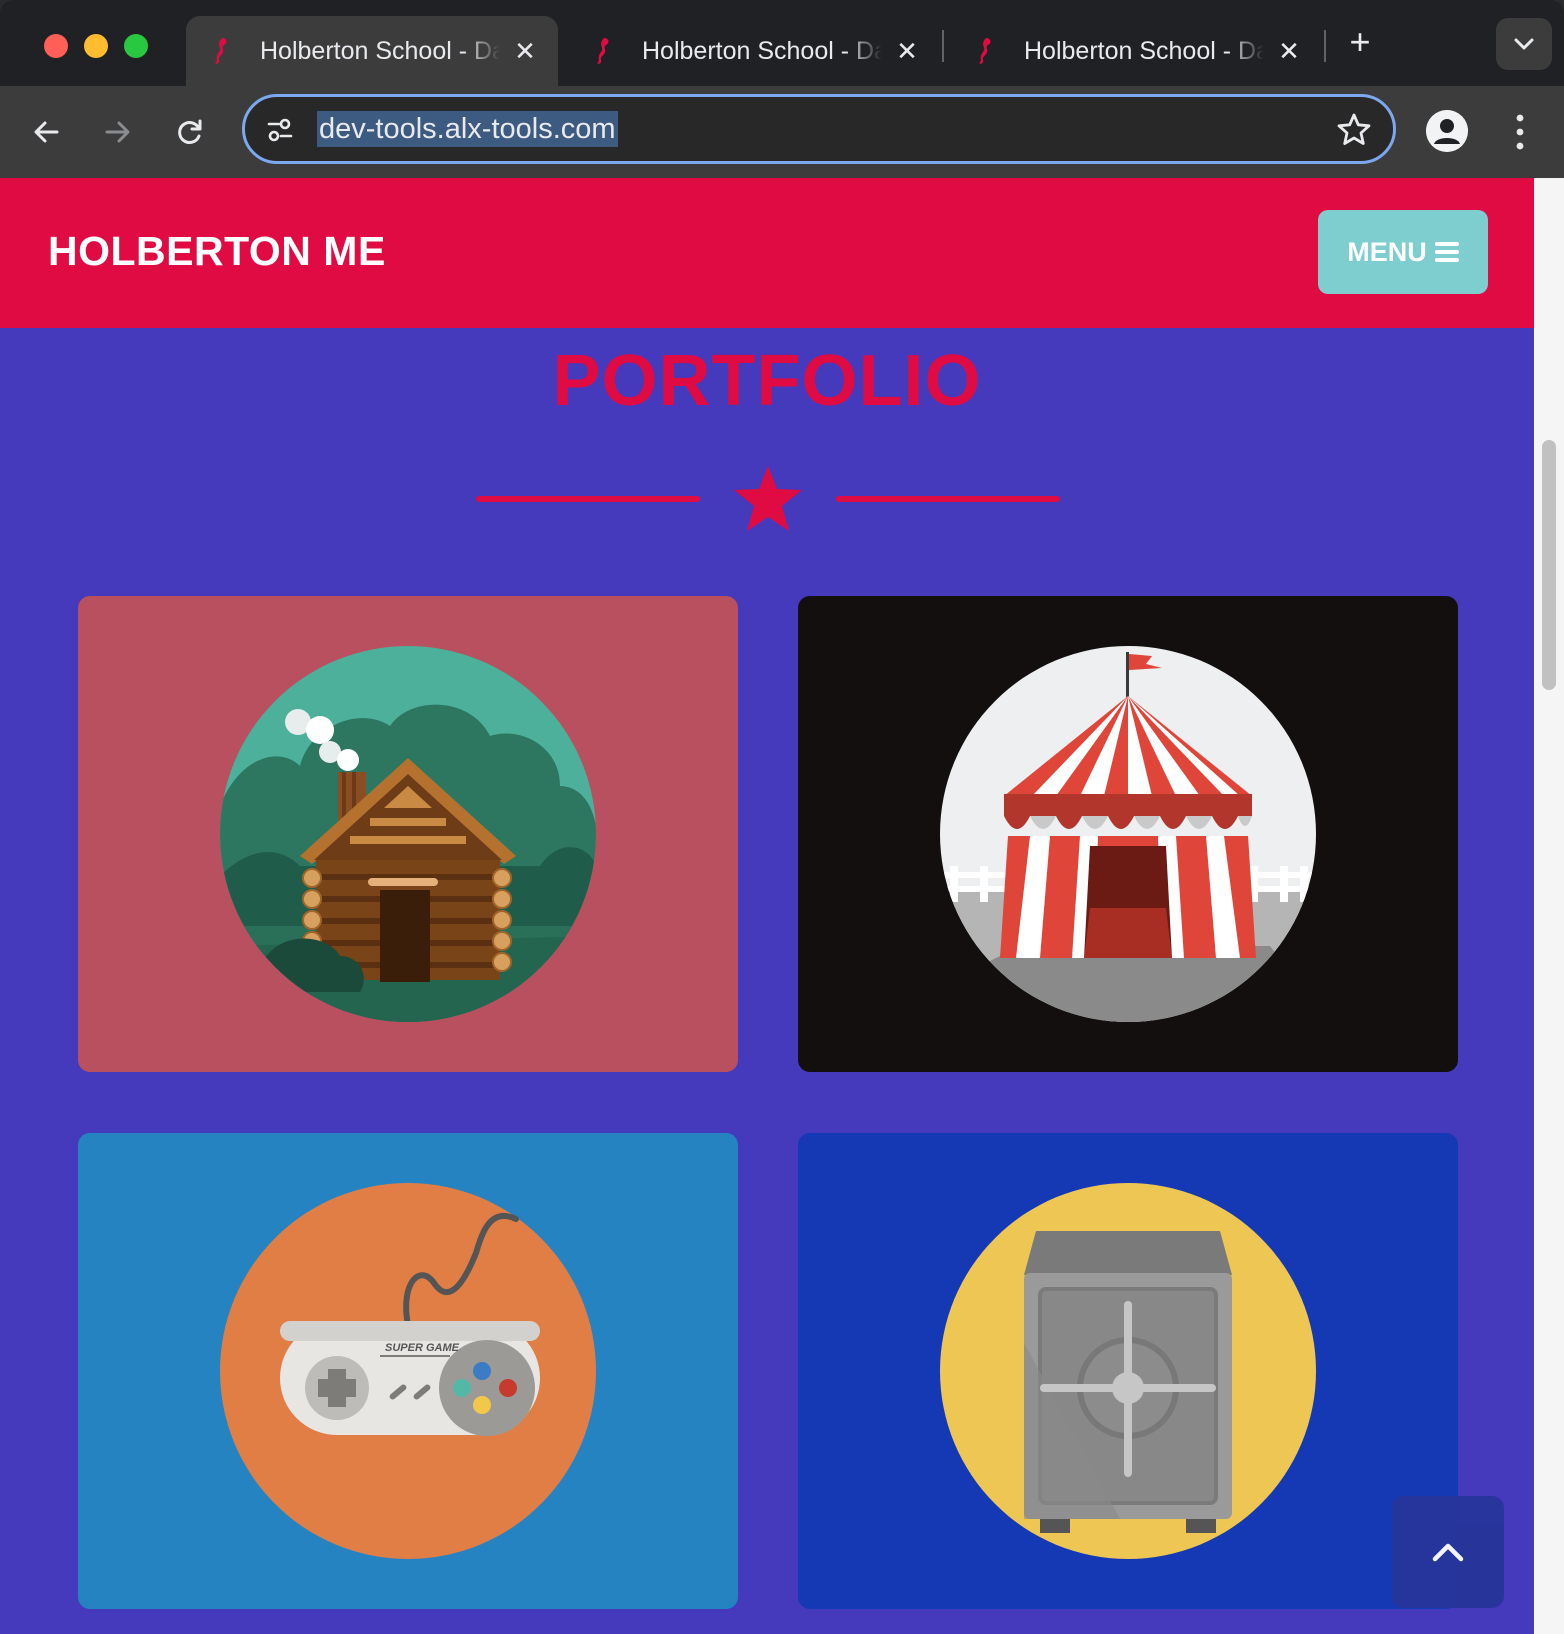 This screenshot has width=1564, height=1634. I want to click on tune-icon, so click(280, 130).